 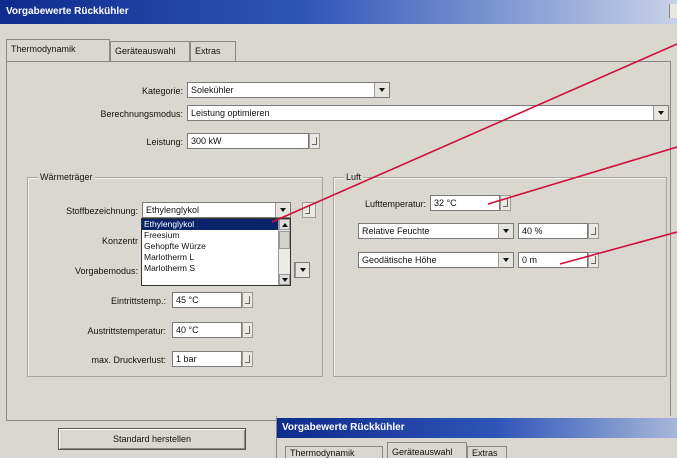 What do you see at coordinates (247, 330) in the screenshot?
I see `austritt-spinner` at bounding box center [247, 330].